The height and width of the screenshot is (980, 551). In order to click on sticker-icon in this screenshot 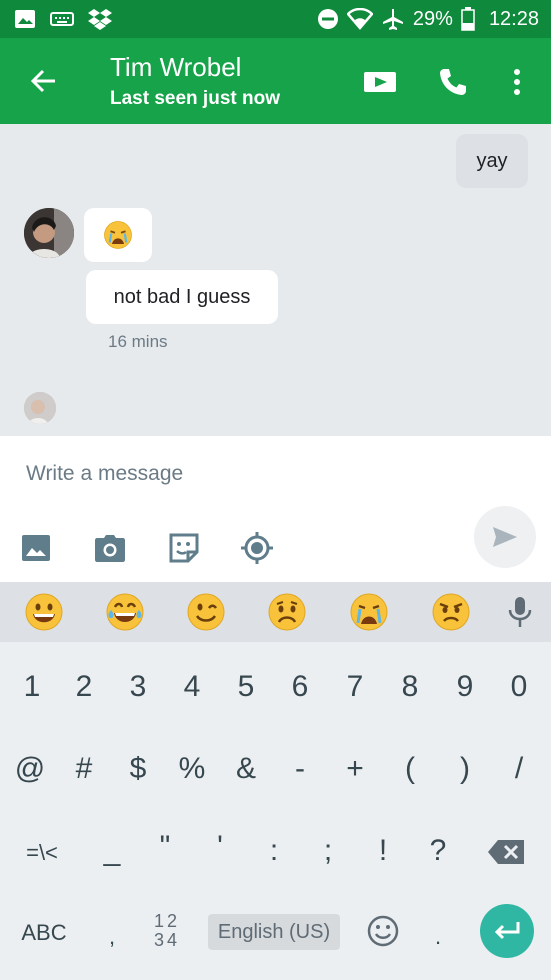, I will do `click(184, 548)`.